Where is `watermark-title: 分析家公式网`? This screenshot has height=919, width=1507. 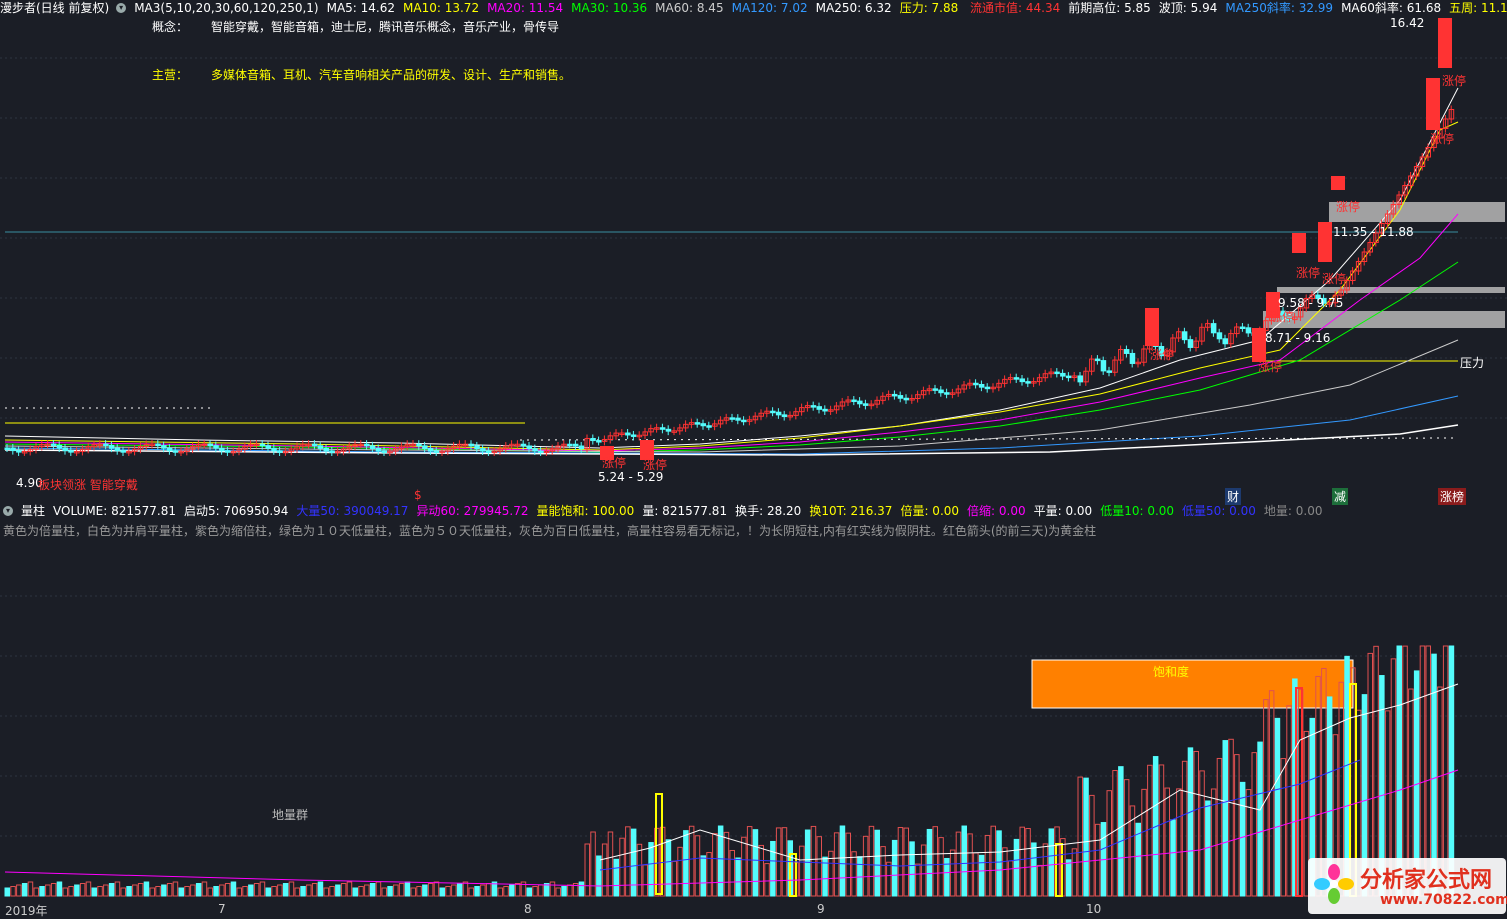
watermark-title: 分析家公式网 is located at coordinates (1426, 880).